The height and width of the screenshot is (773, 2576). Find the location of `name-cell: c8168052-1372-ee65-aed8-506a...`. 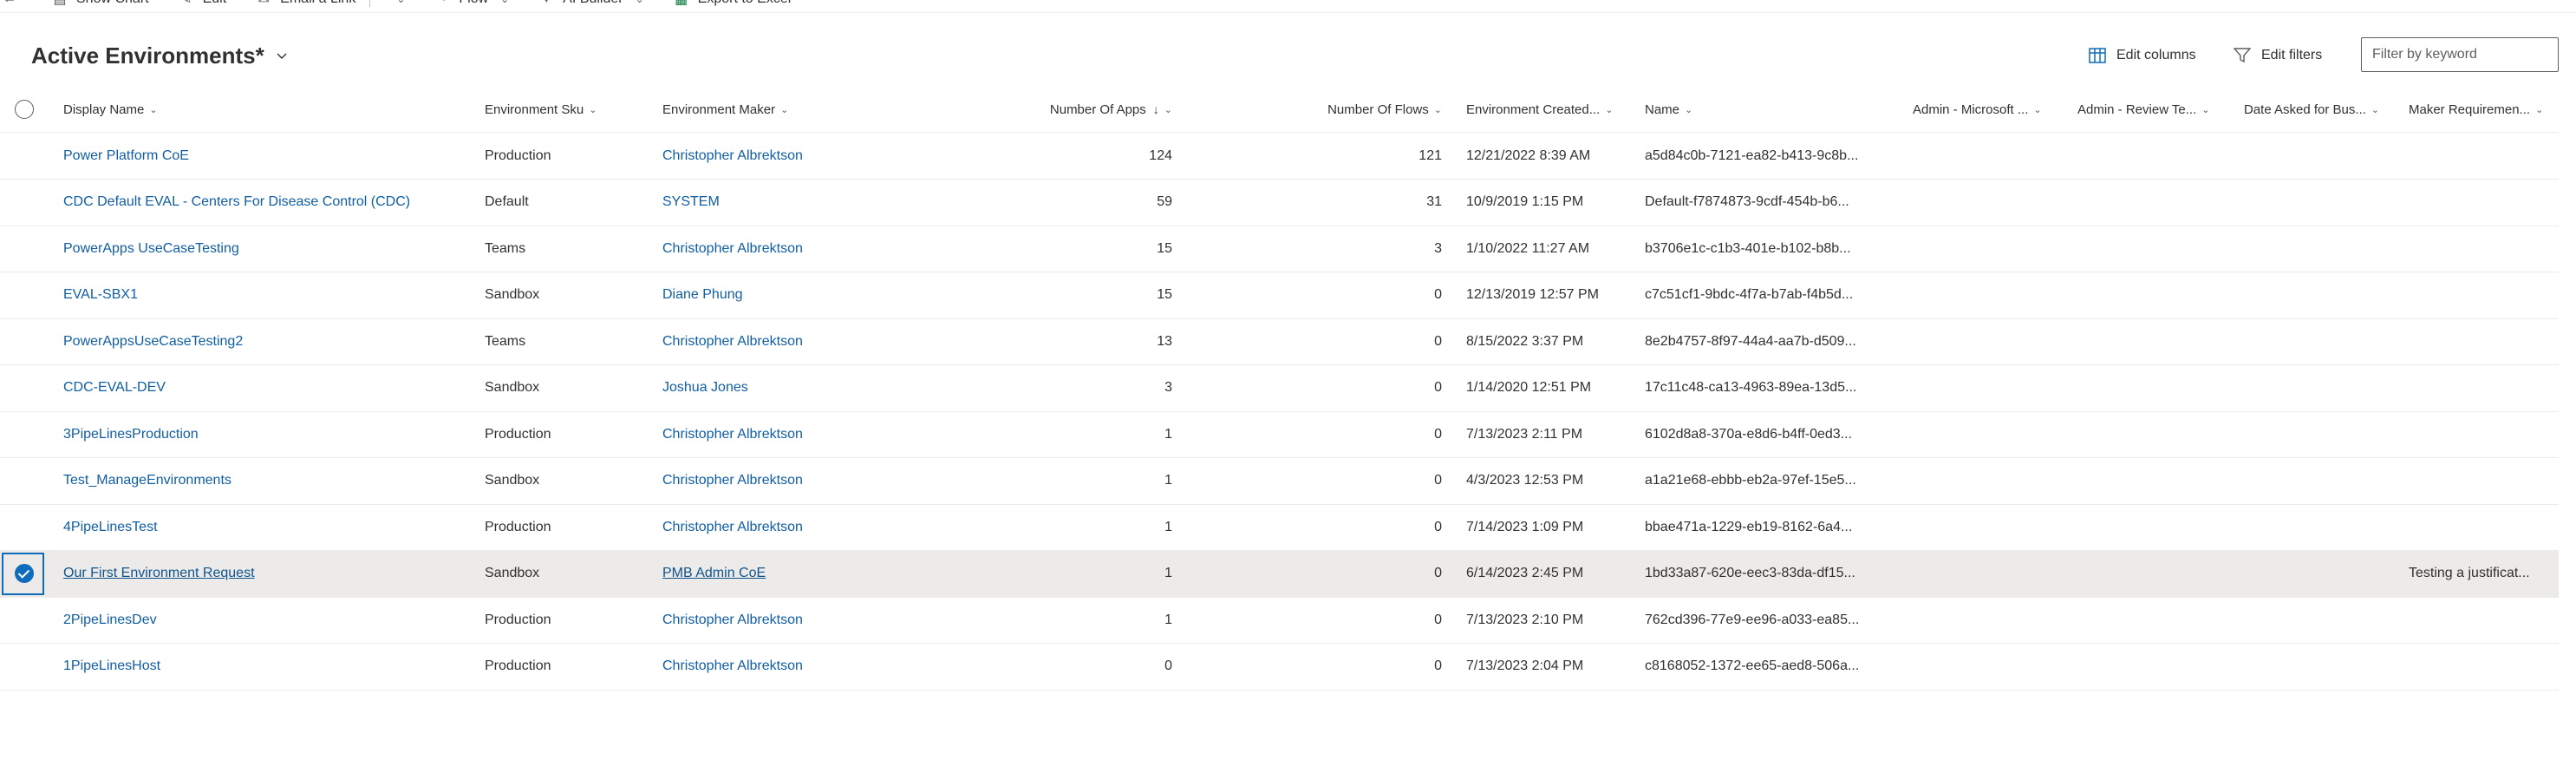

name-cell: c8168052-1372-ee65-aed8-506a... is located at coordinates (1767, 667).